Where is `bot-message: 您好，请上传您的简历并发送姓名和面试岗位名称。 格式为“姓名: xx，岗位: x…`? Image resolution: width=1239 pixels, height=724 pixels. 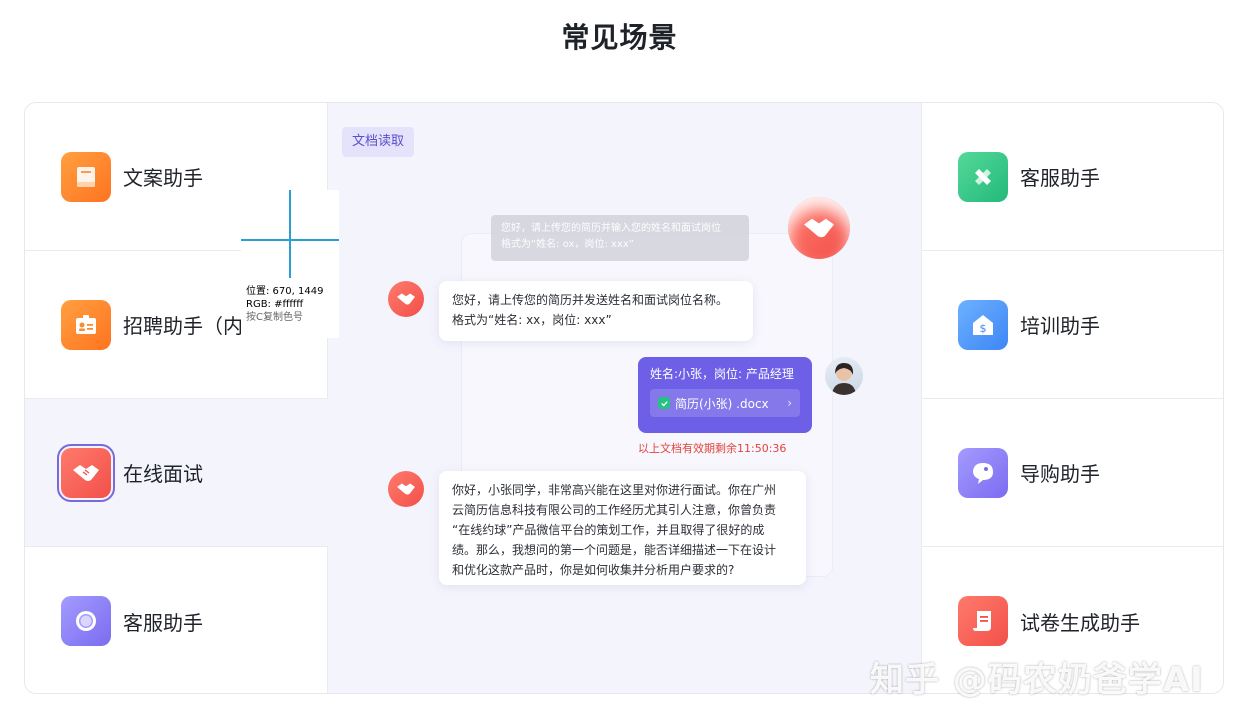 bot-message: 您好，请上传您的简历并发送姓名和面试岗位名称。 格式为“姓名: xx，岗位: x… is located at coordinates (596, 311).